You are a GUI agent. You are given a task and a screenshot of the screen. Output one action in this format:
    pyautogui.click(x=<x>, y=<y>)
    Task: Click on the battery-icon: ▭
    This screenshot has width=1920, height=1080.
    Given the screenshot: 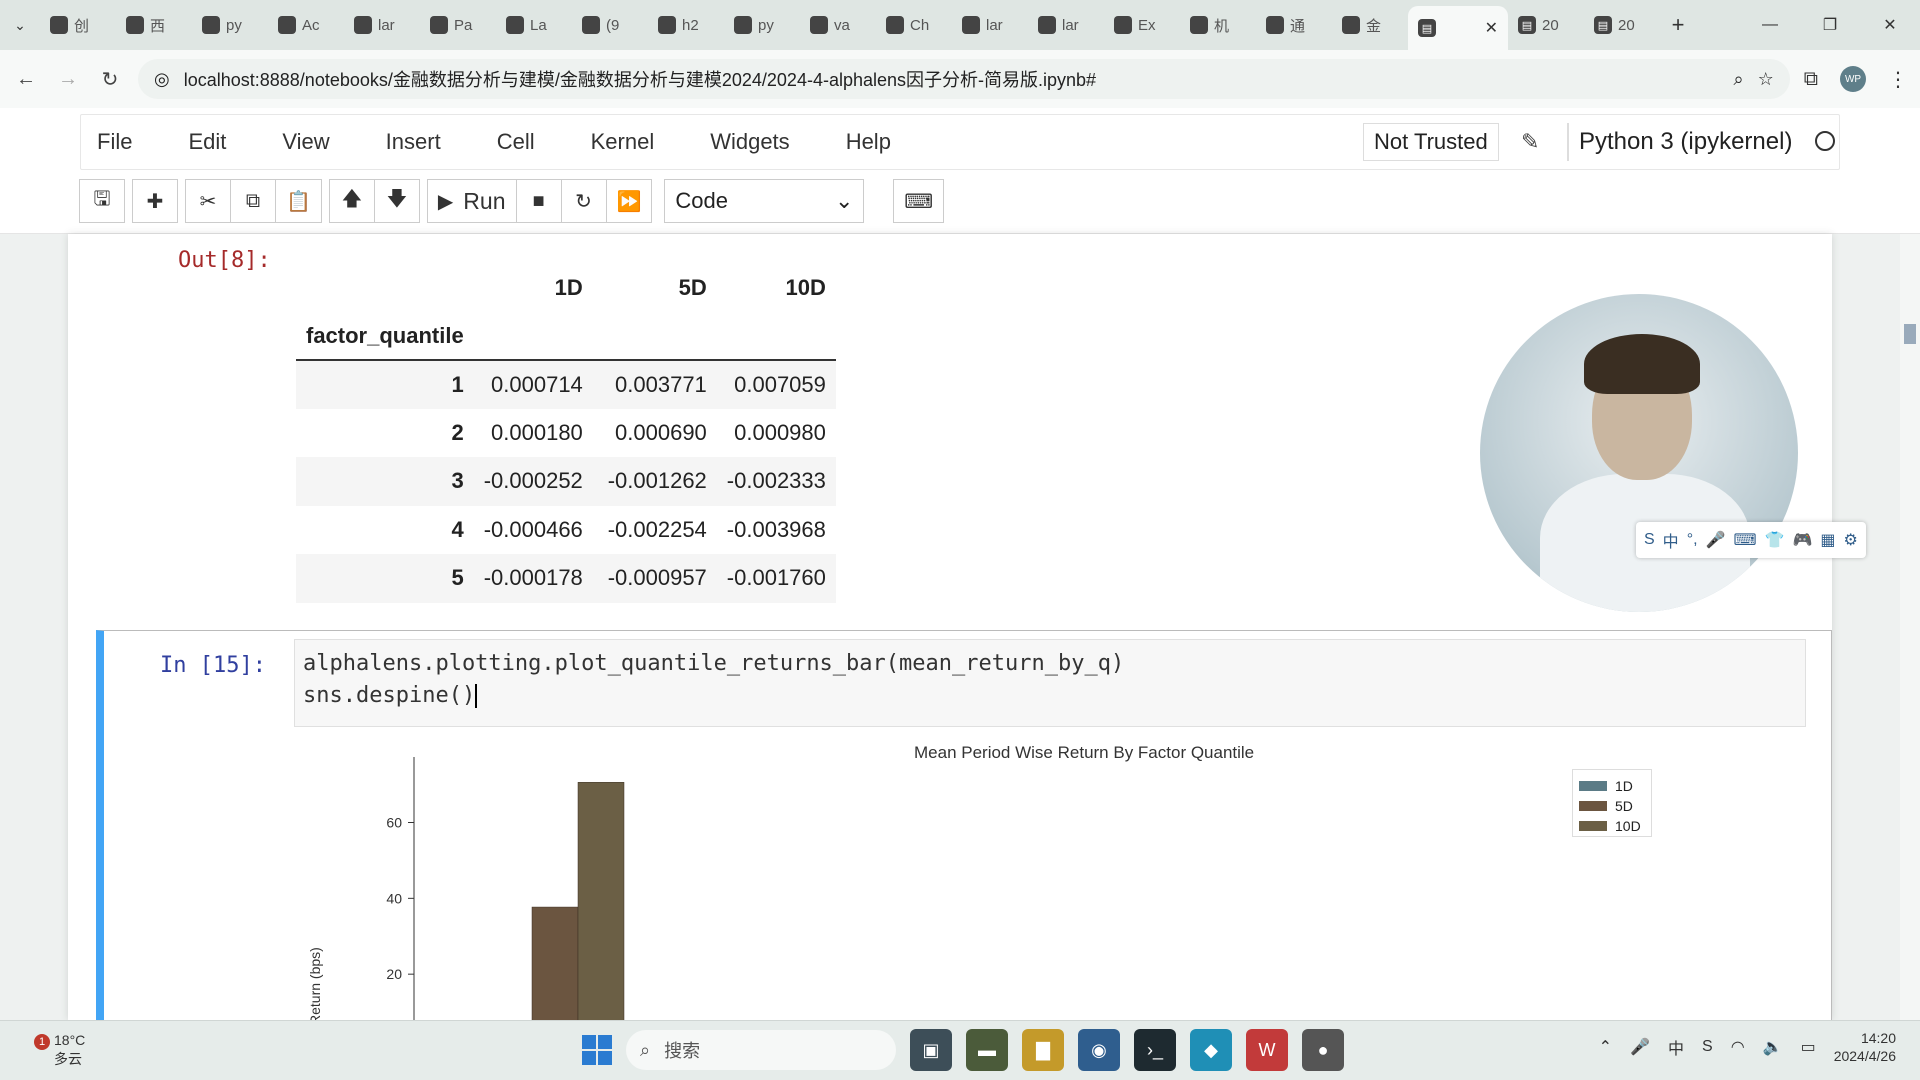 What is the action you would take?
    pyautogui.click(x=1808, y=1047)
    